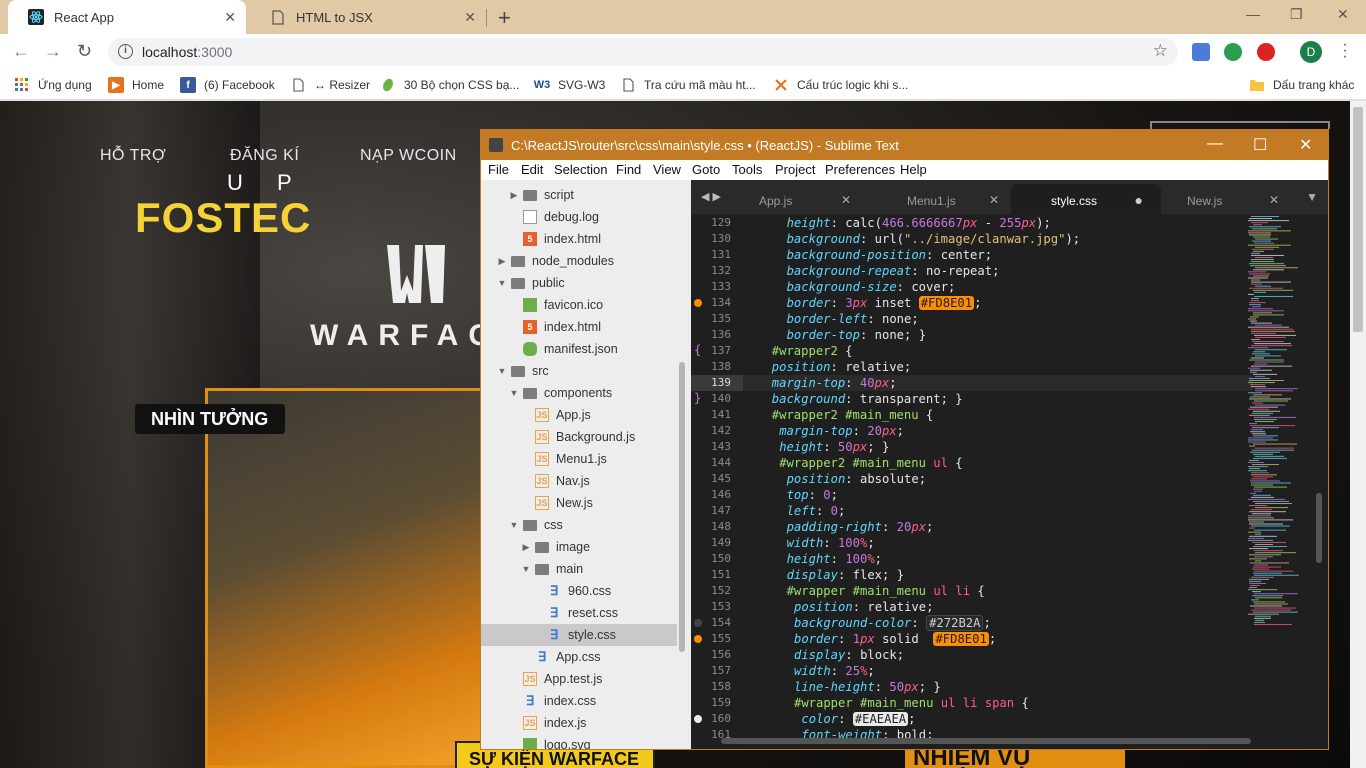  What do you see at coordinates (827, 367) in the screenshot?
I see `code-line: position: relative;` at bounding box center [827, 367].